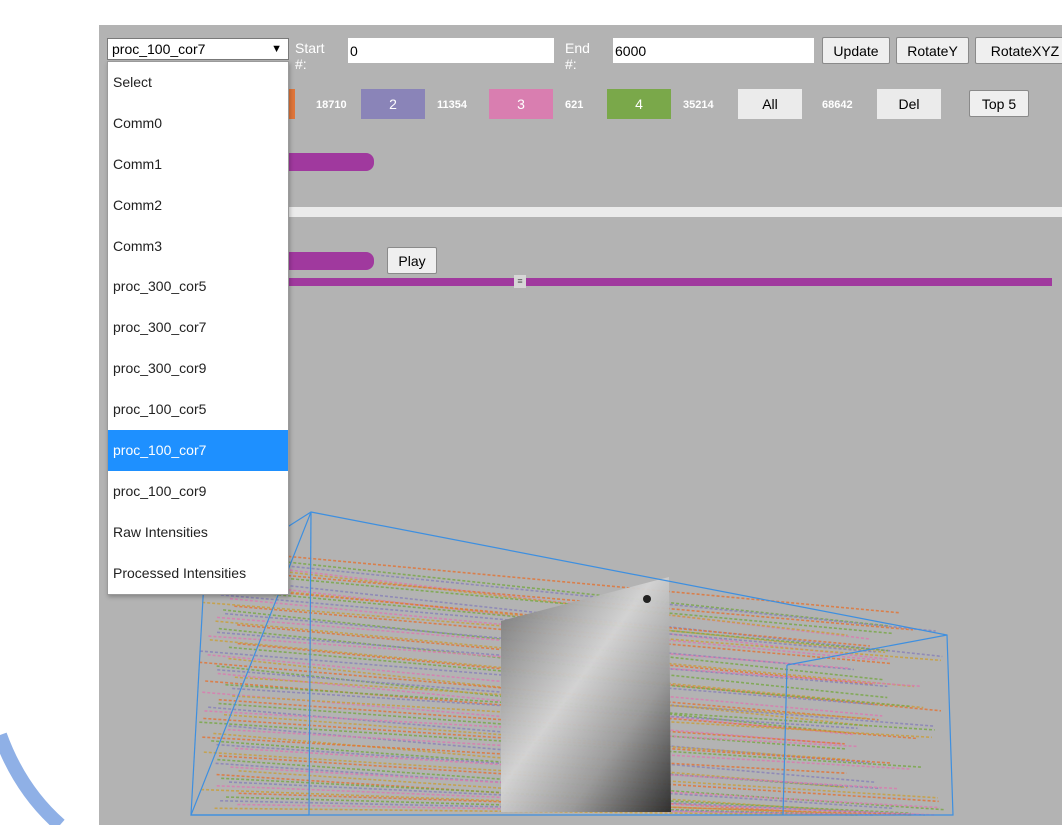 Image resolution: width=1062 pixels, height=825 pixels. I want to click on timeline-track, so click(670, 212).